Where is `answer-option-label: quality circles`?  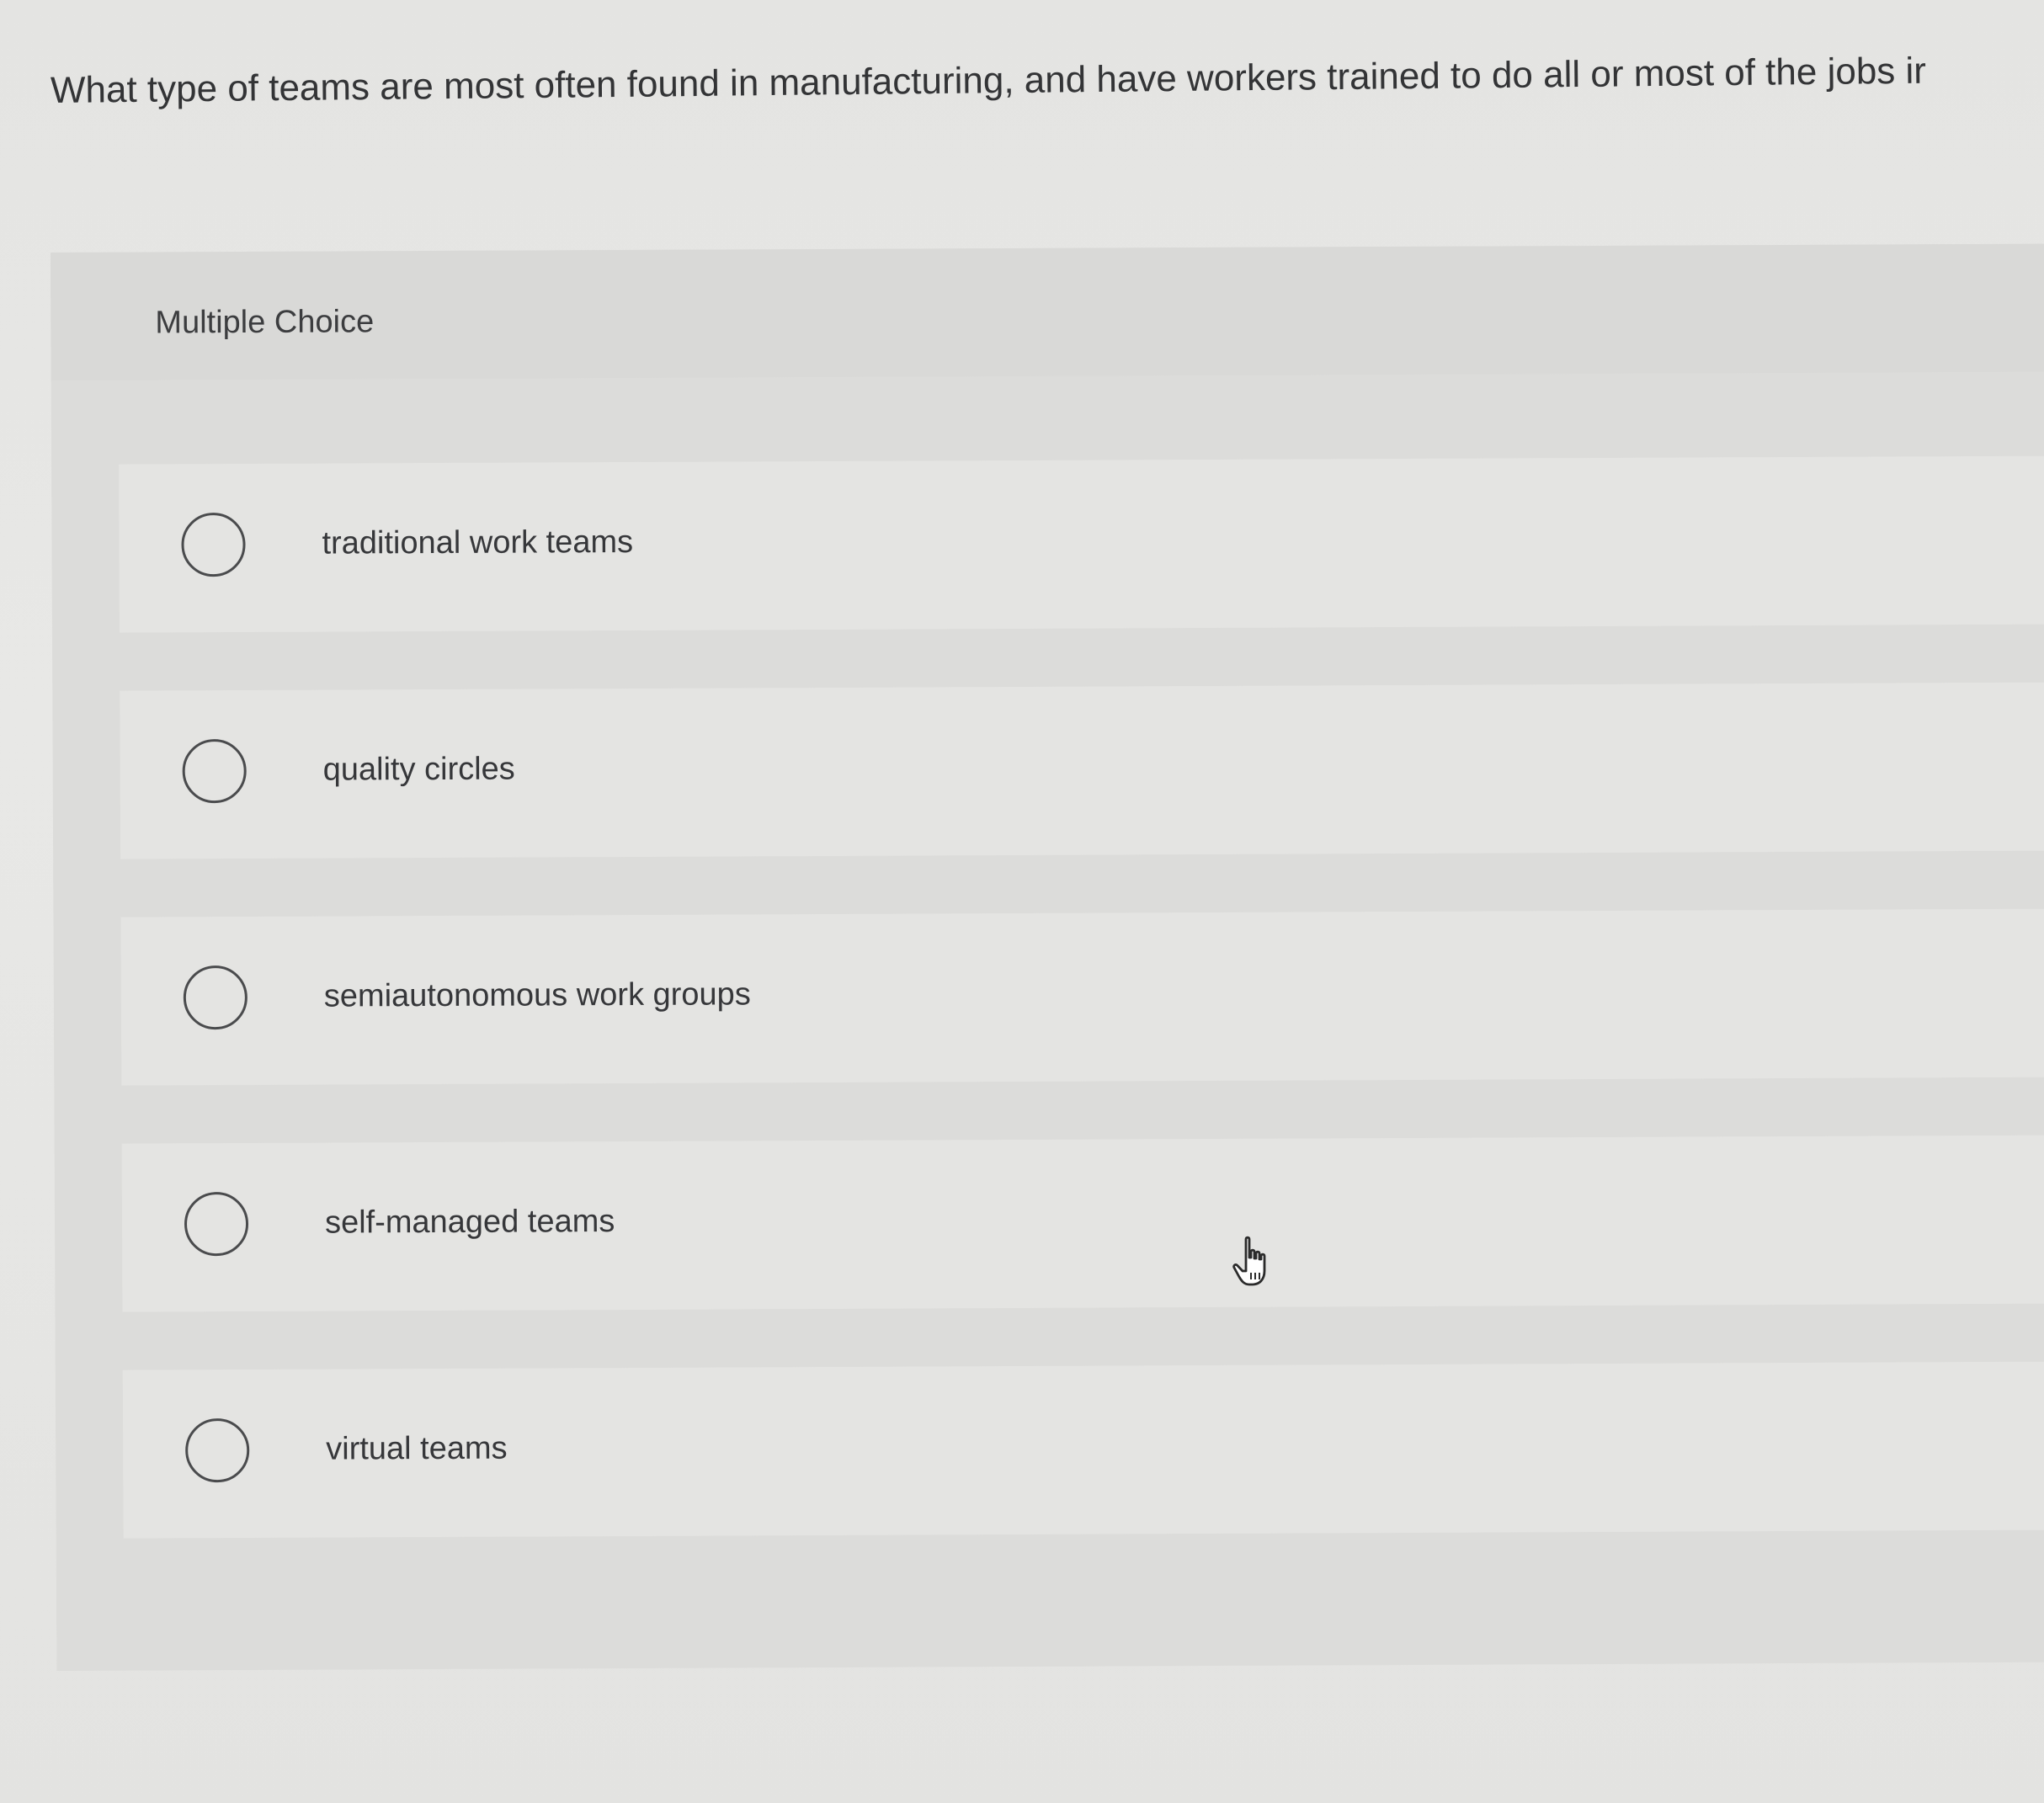 answer-option-label: quality circles is located at coordinates (419, 769).